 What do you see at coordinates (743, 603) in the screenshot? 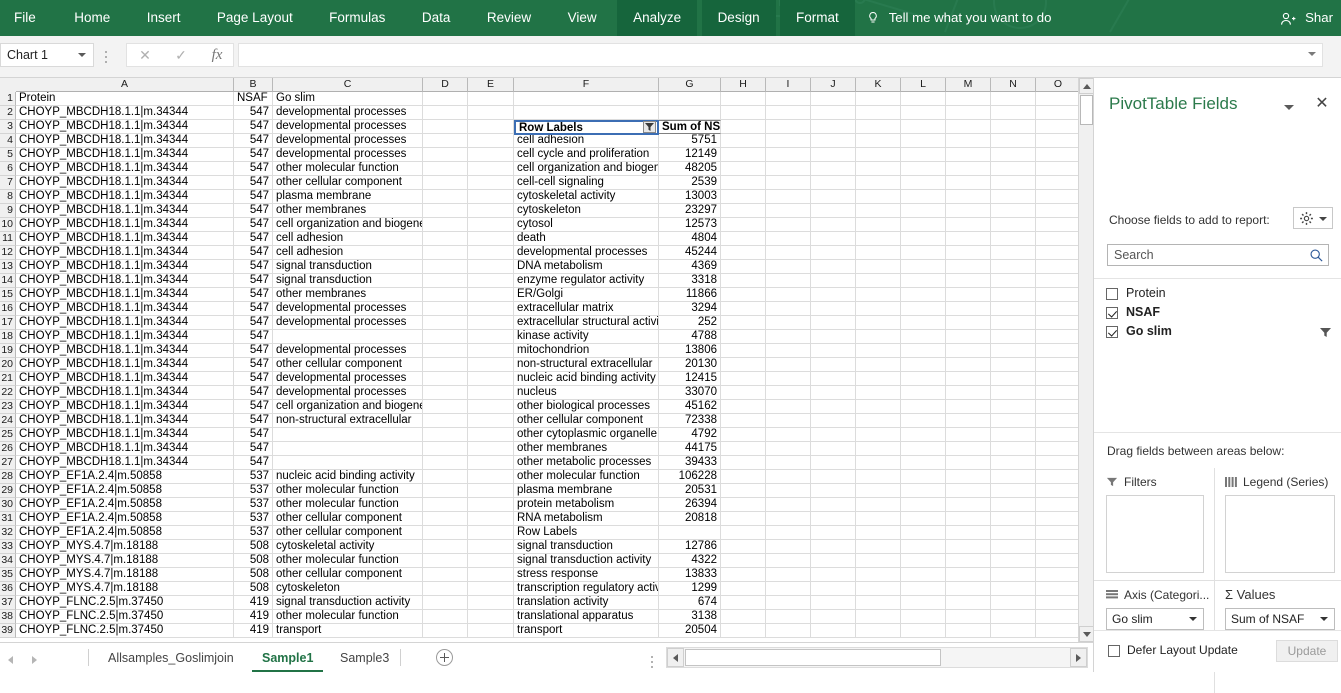
I see `cell-H37` at bounding box center [743, 603].